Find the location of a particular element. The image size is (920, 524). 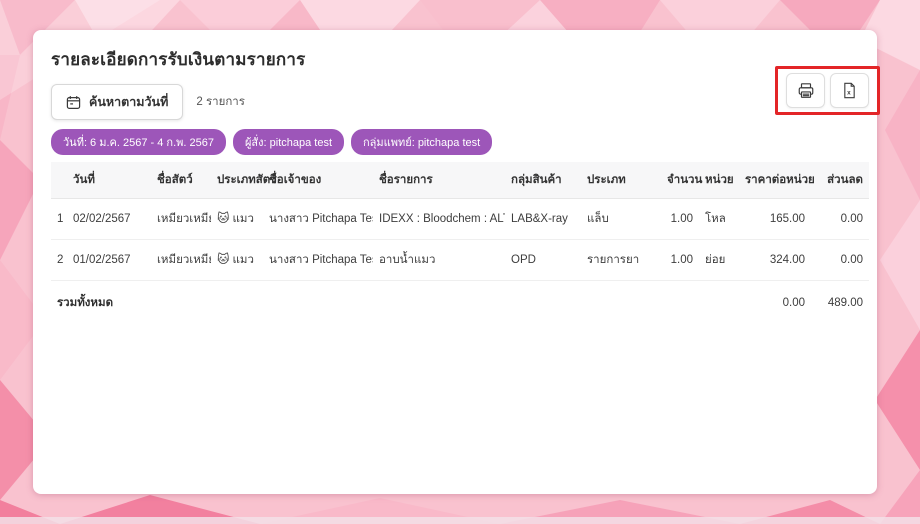

col-pet-type: ประเภทสัตว์ is located at coordinates (244, 180).